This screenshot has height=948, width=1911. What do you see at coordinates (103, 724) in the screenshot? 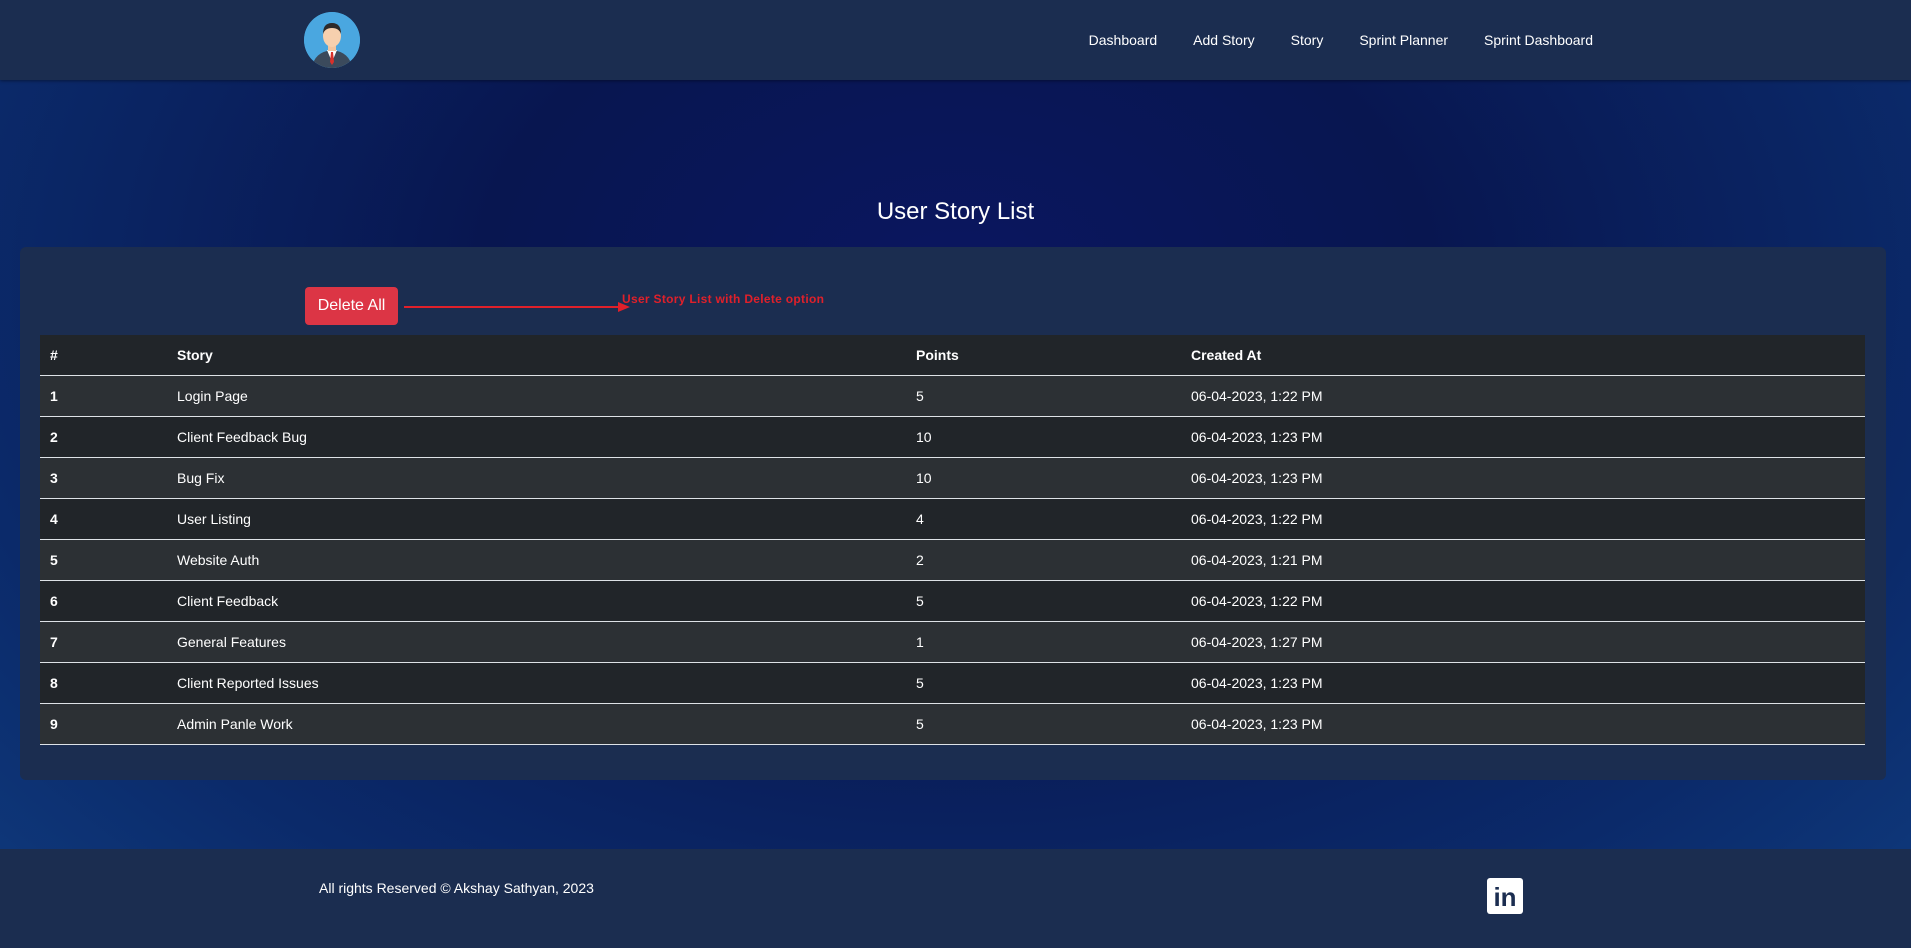
I see `row-number: 9` at bounding box center [103, 724].